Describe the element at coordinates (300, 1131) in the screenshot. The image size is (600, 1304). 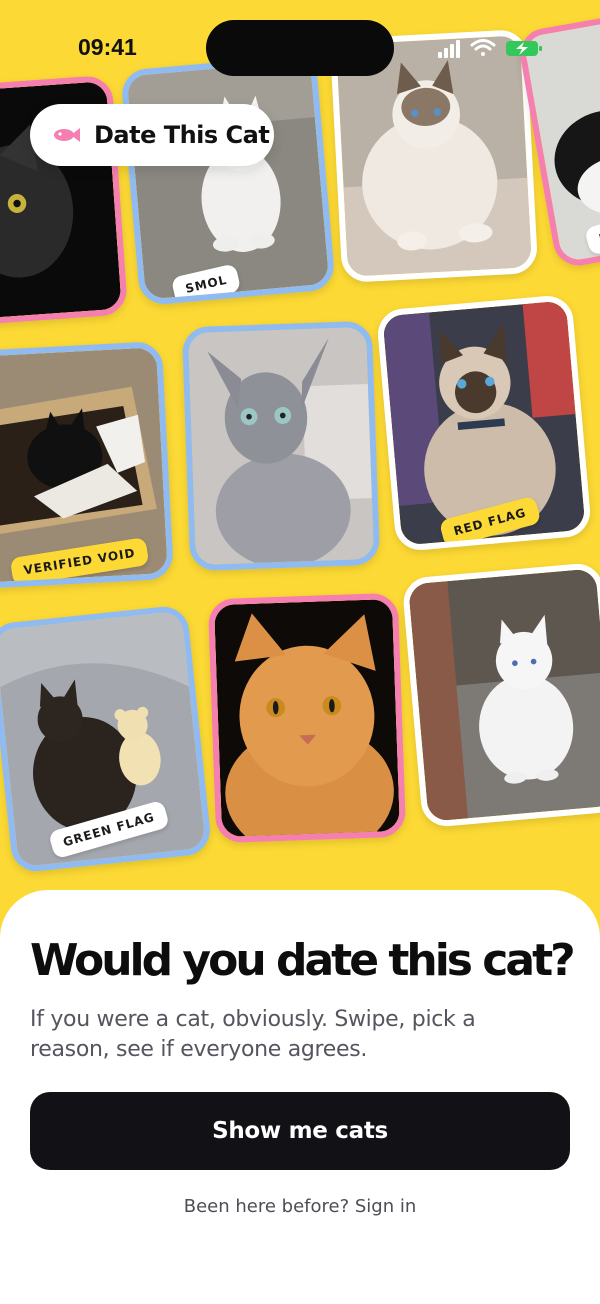
I see `show-me-cats-button: Show me cats` at that location.